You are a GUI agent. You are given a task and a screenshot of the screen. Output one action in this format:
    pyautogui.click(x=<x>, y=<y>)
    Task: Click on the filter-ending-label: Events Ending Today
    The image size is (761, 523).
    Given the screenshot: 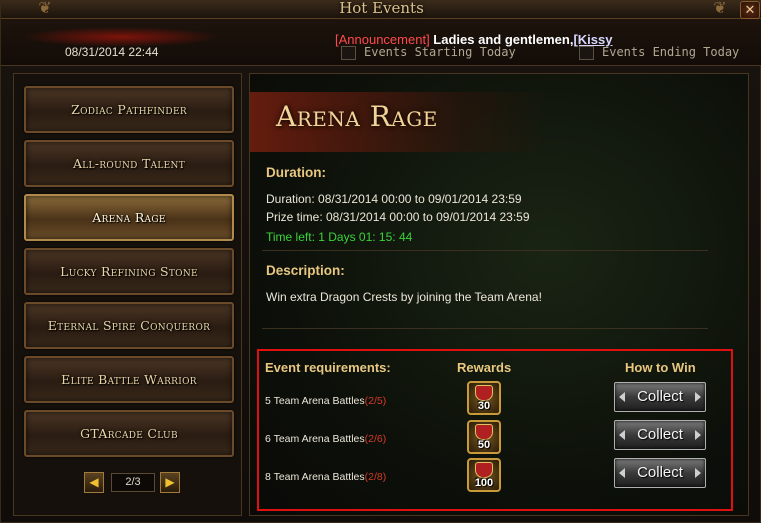 What is the action you would take?
    pyautogui.click(x=671, y=52)
    